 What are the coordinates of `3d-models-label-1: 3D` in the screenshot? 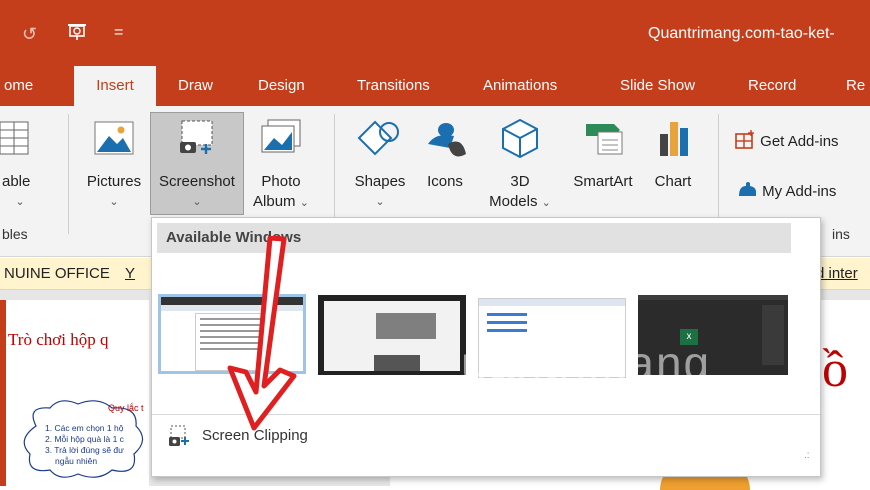 It's located at (520, 181).